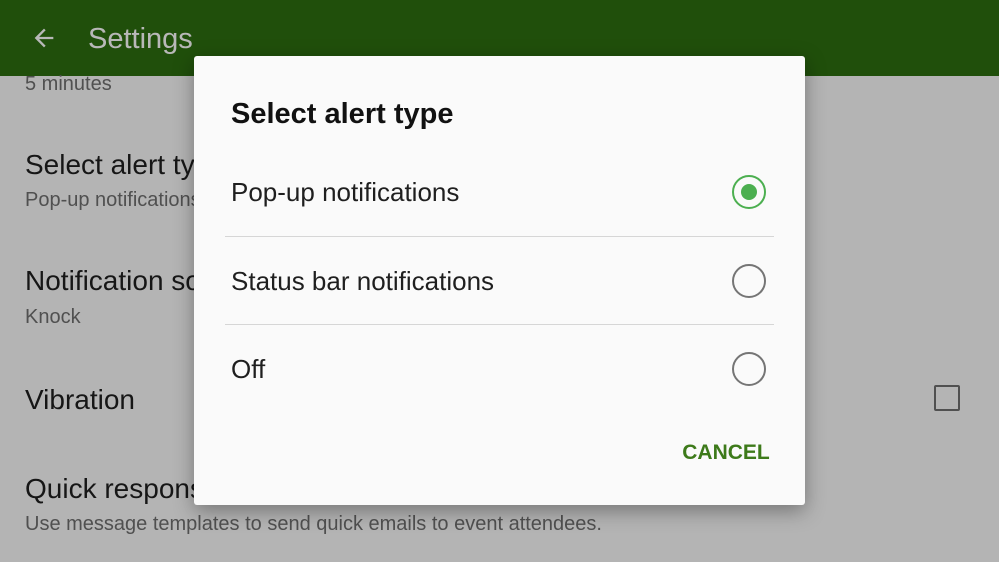 This screenshot has height=562, width=999. What do you see at coordinates (345, 192) in the screenshot?
I see `option-label: Pop-up notifications` at bounding box center [345, 192].